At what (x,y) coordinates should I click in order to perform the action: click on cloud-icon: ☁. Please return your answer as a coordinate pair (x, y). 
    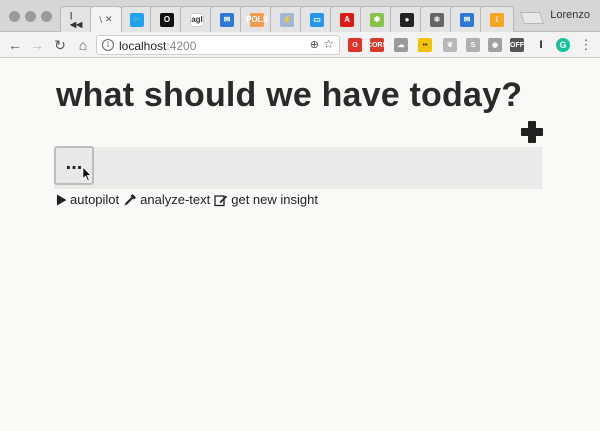
    Looking at the image, I should click on (401, 45).